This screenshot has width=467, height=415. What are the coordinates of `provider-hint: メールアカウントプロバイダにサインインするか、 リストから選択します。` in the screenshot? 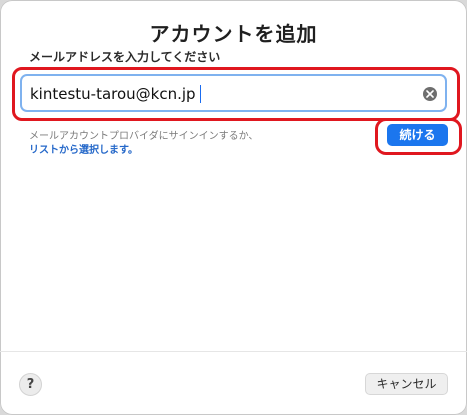 It's located at (143, 144).